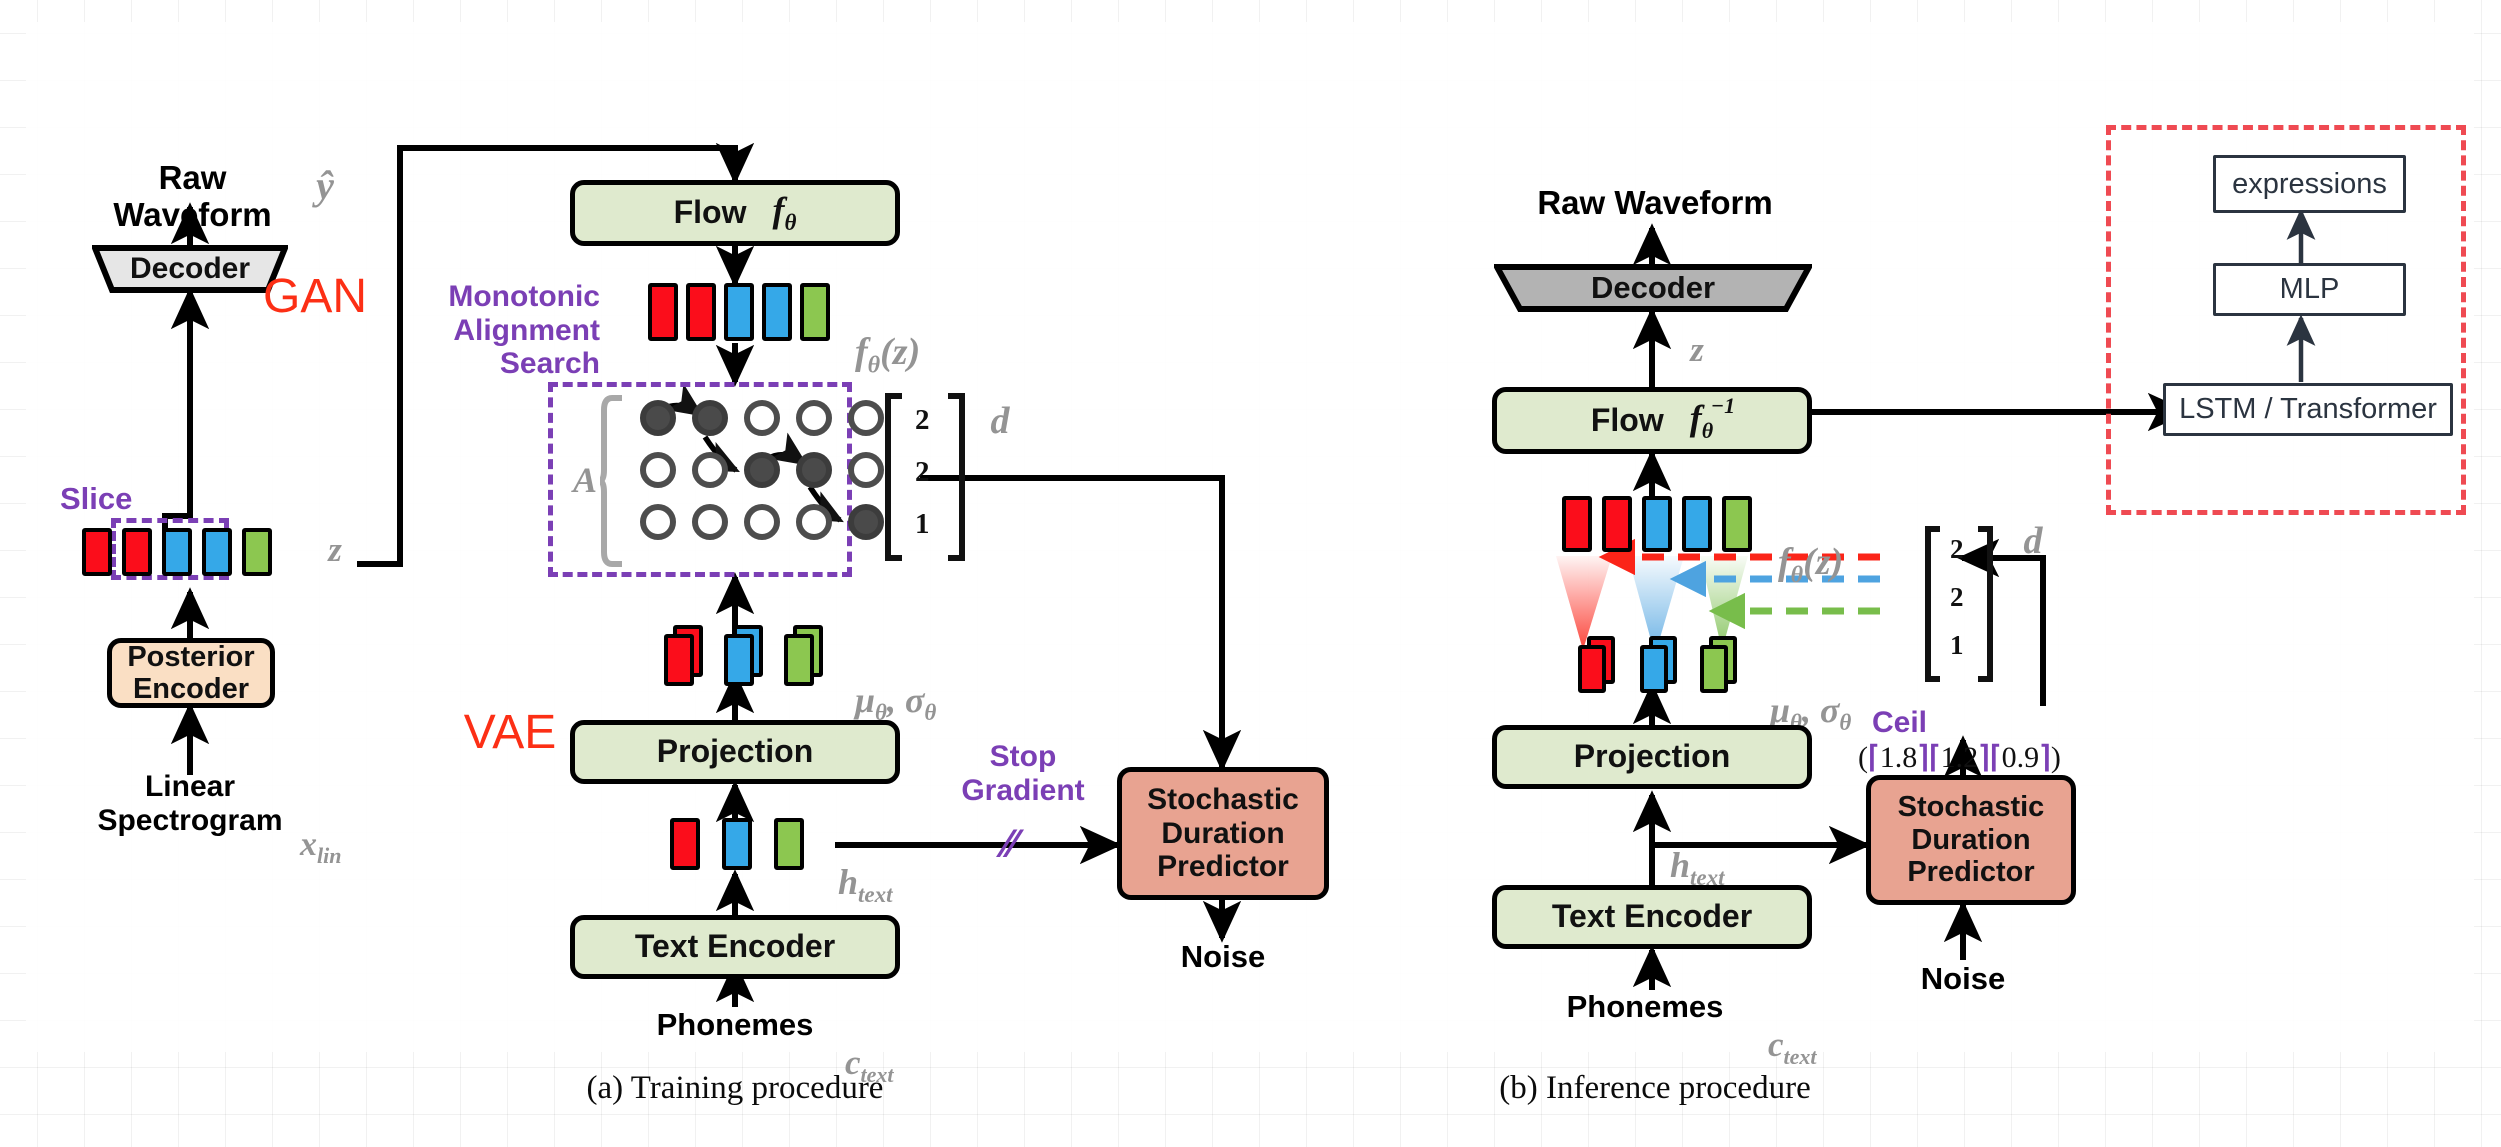 The image size is (2501, 1147). What do you see at coordinates (2045, 757) in the screenshot?
I see `ceil-right-bracket-2: ⌉` at bounding box center [2045, 757].